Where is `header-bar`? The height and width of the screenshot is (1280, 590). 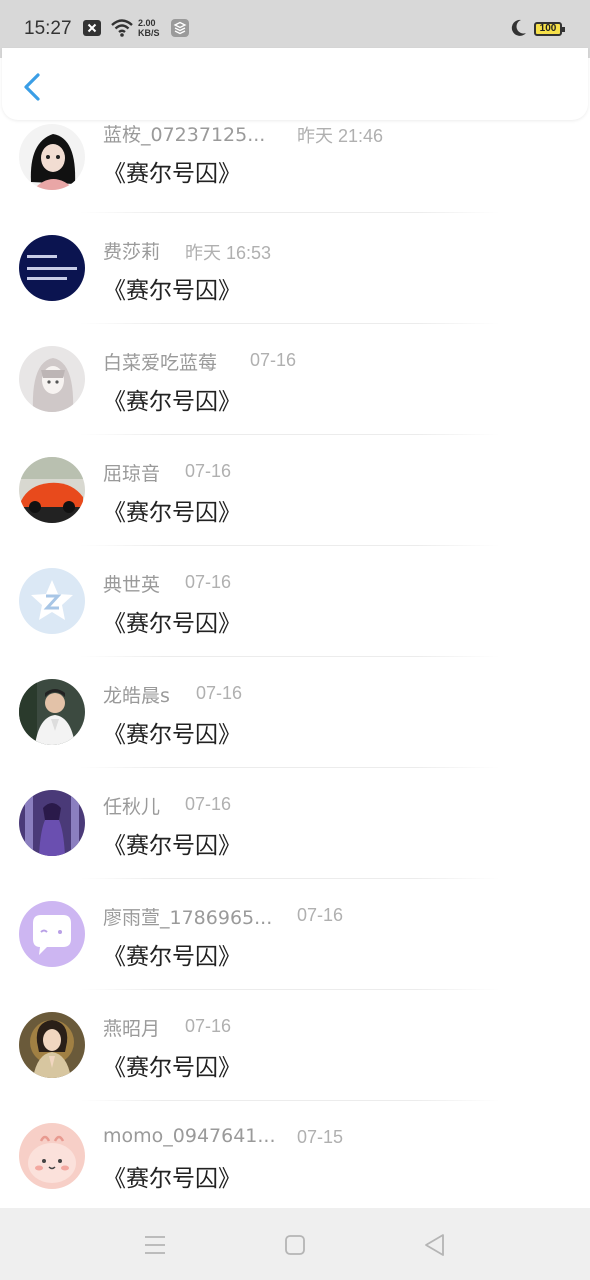
header-bar is located at coordinates (295, 84).